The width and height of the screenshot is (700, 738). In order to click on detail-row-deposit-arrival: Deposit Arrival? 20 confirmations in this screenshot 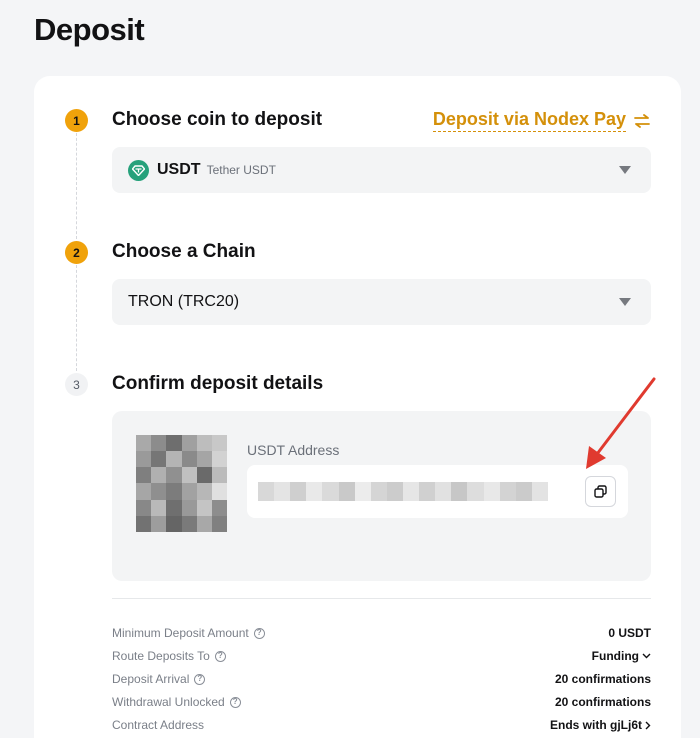, I will do `click(381, 679)`.